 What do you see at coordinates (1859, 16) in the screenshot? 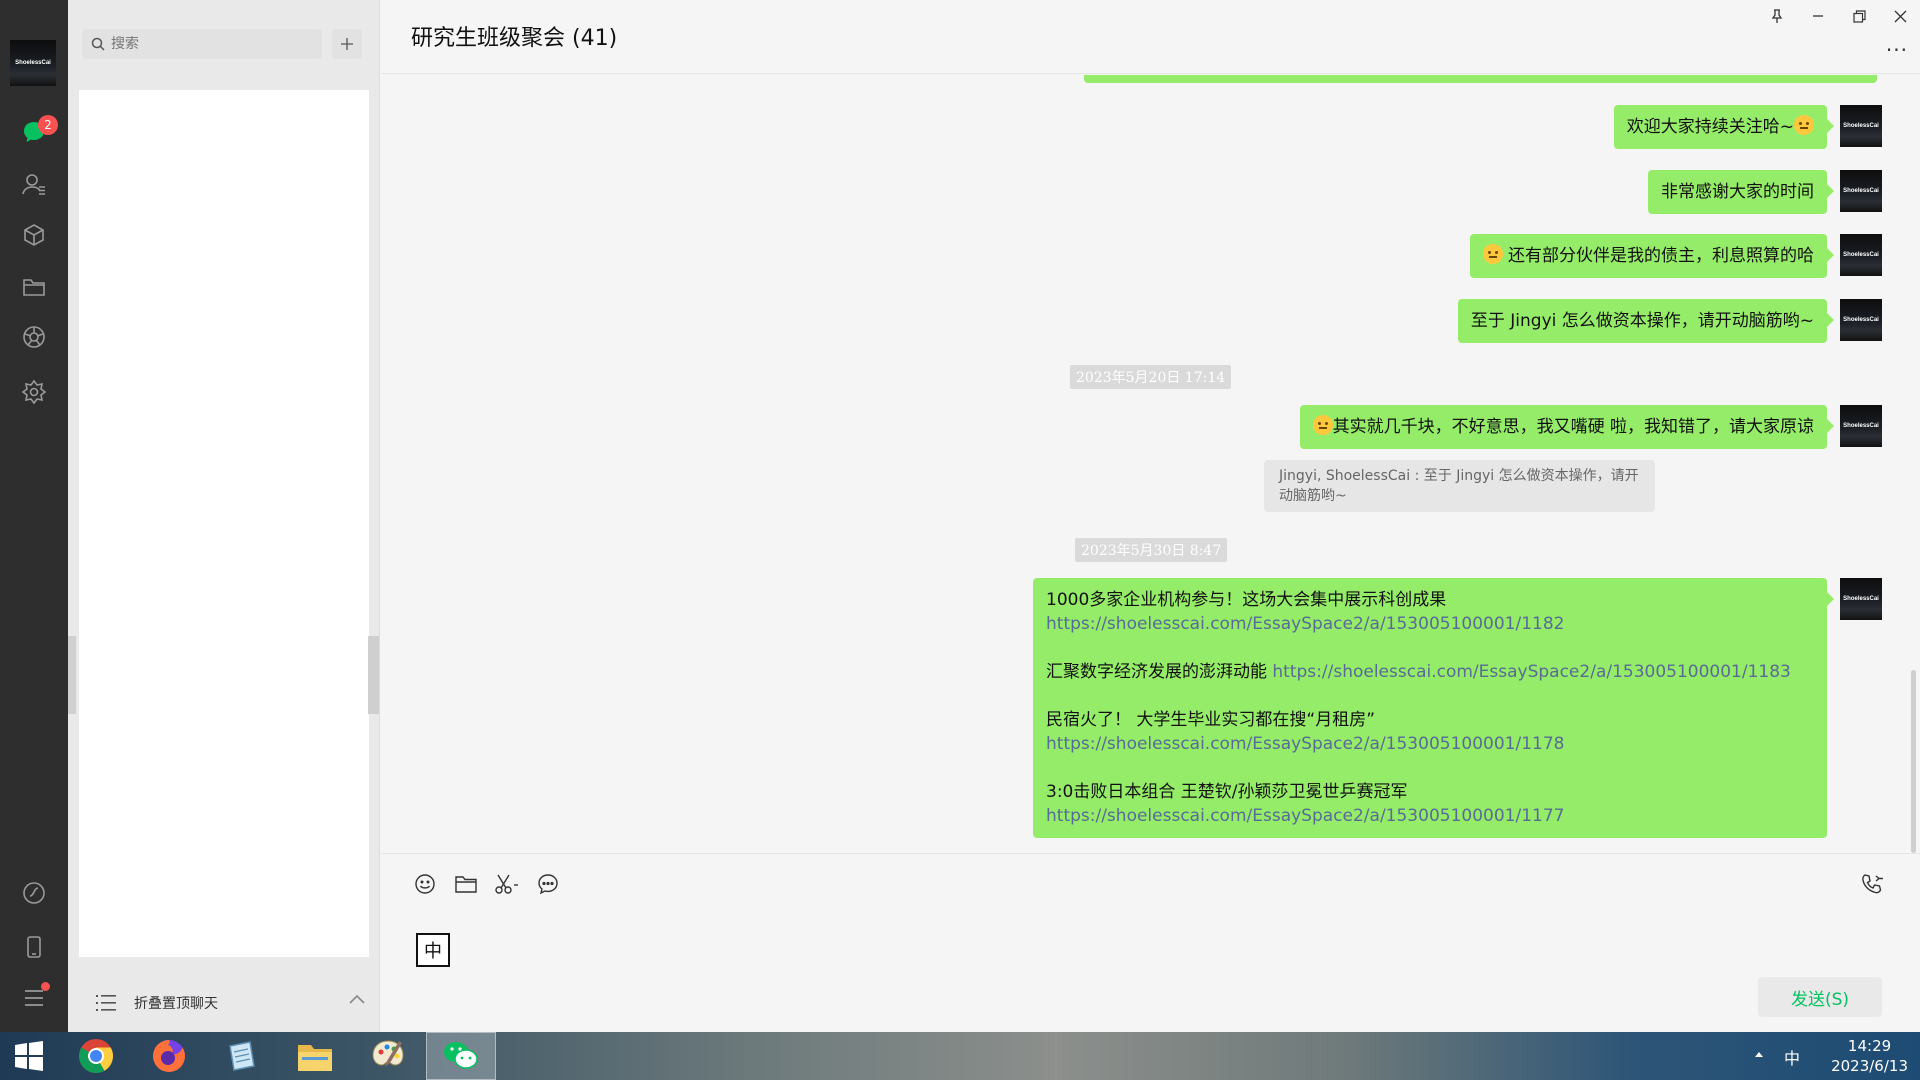
I see `restore-icon` at bounding box center [1859, 16].